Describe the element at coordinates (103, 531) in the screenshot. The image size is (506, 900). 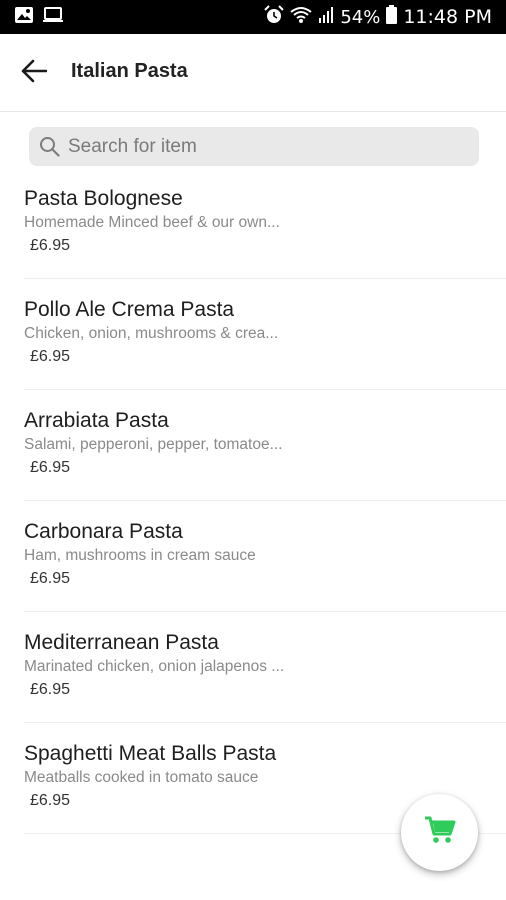
I see `item-name: Carbonara Pasta` at that location.